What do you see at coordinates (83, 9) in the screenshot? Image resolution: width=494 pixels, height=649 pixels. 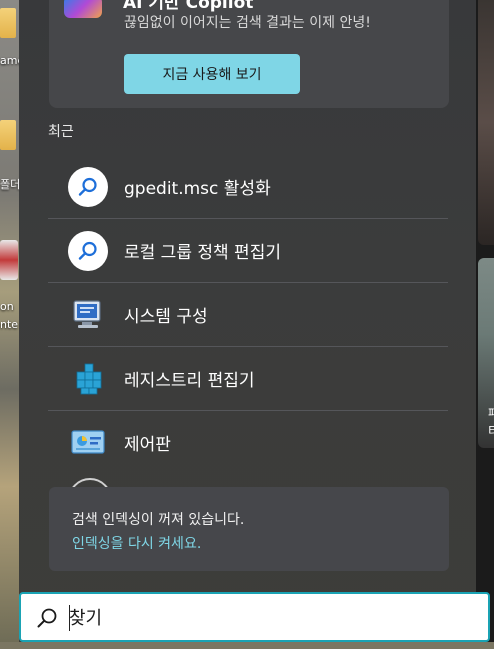 I see `copilot-logo-icon` at bounding box center [83, 9].